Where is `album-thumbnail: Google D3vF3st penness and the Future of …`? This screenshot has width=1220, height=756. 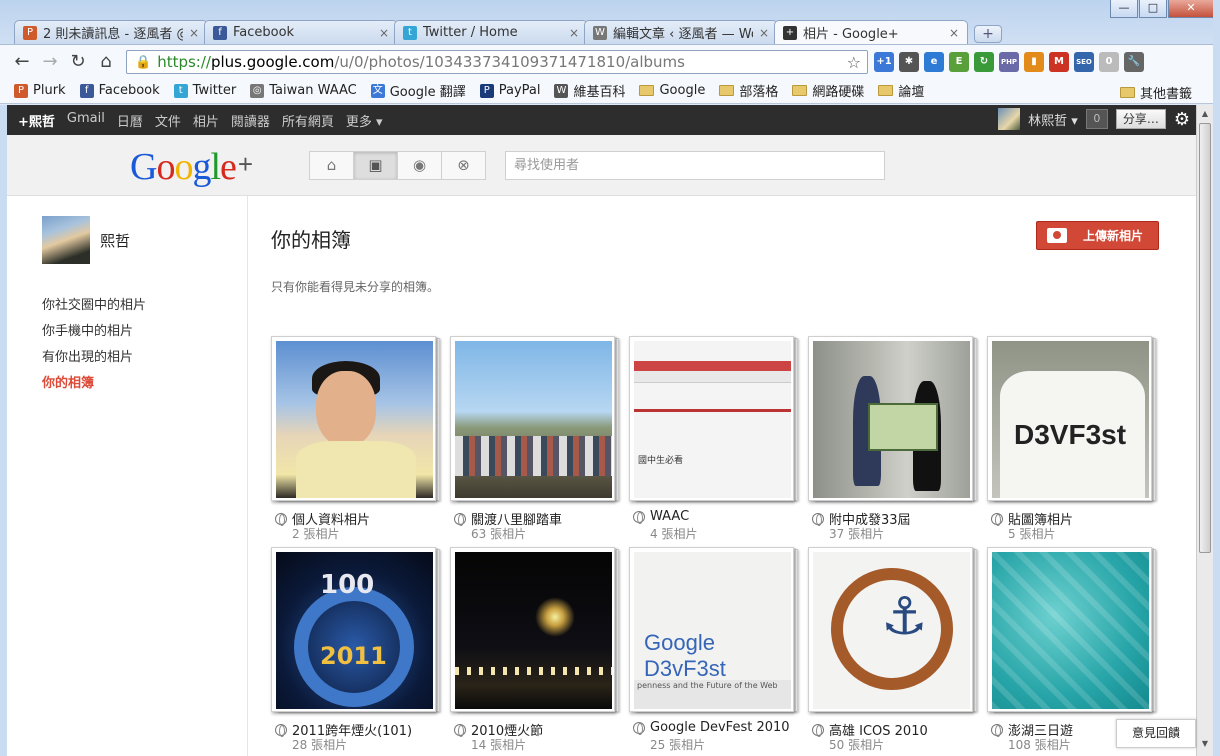 album-thumbnail: Google D3vF3st penness and the Future of … is located at coordinates (712, 630).